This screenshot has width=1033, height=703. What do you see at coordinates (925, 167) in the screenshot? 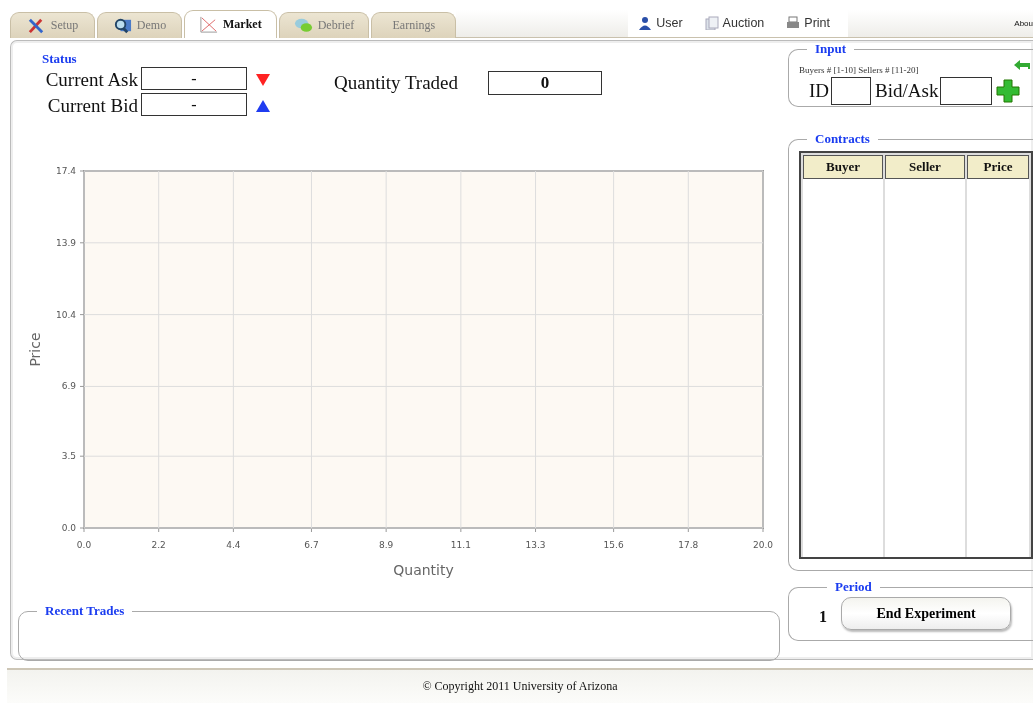
I see `column-header: Seller` at bounding box center [925, 167].